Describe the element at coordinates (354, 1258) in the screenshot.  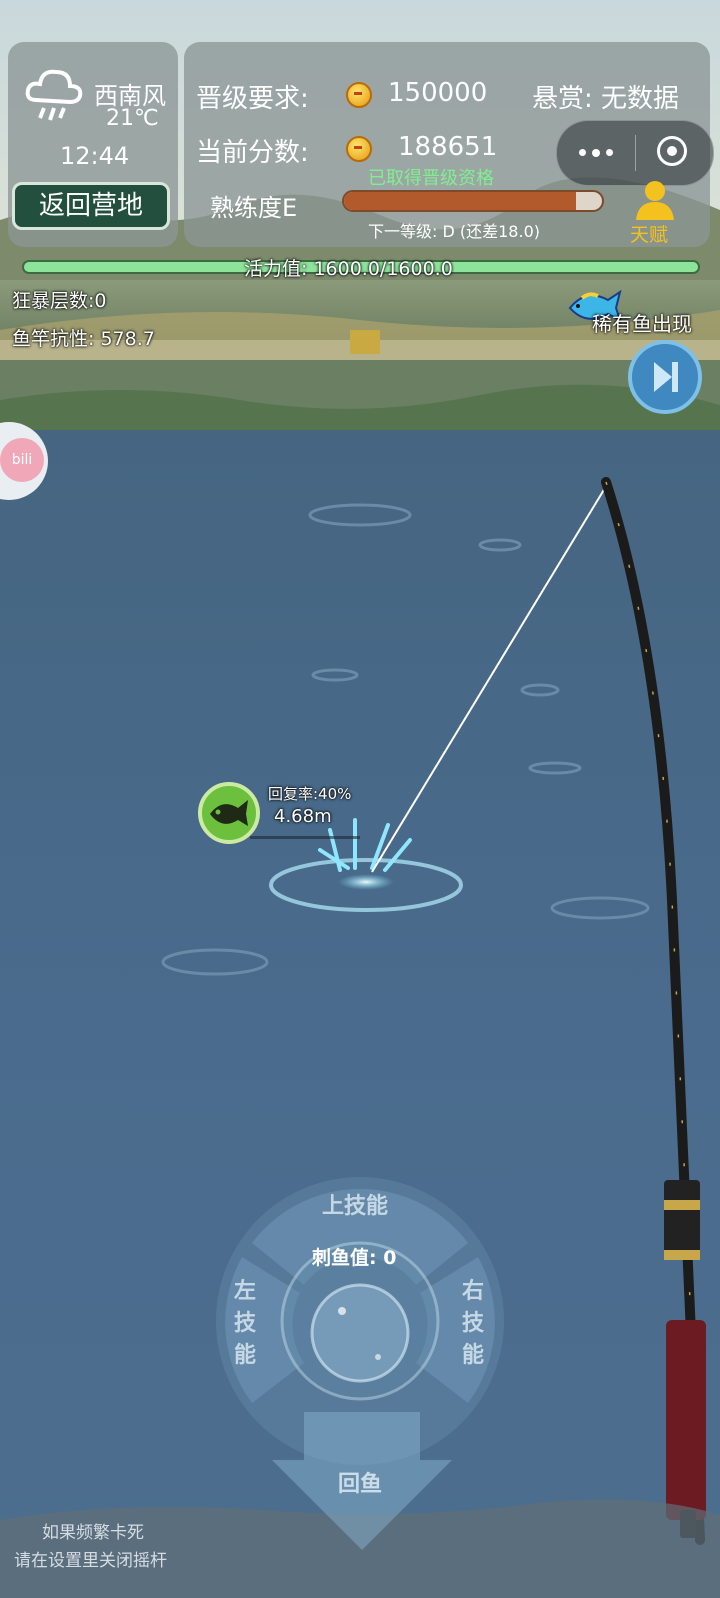
I see `stab-value: 刺鱼值: 0` at that location.